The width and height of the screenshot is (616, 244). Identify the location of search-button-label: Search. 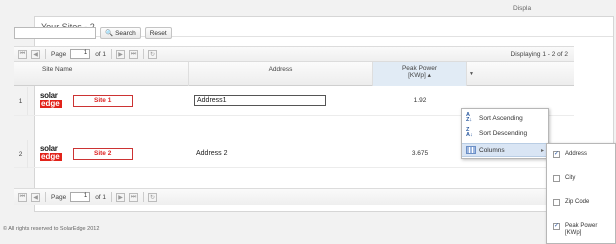
(125, 33).